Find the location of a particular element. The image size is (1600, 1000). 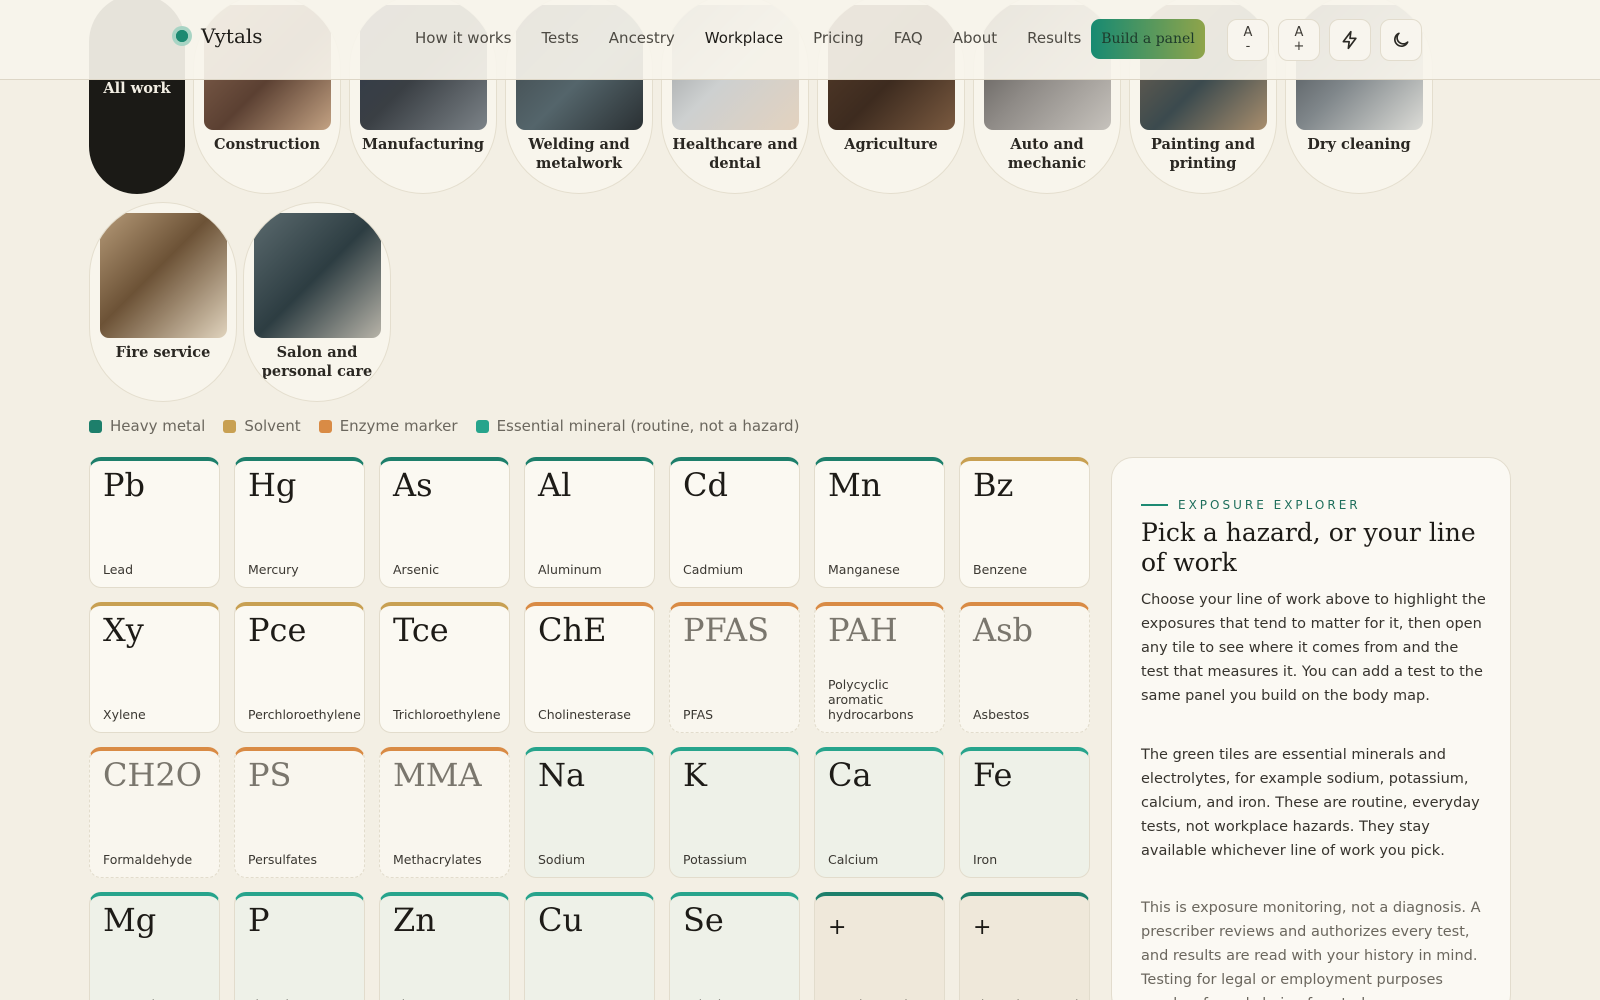

tile-symbol: P is located at coordinates (259, 920).